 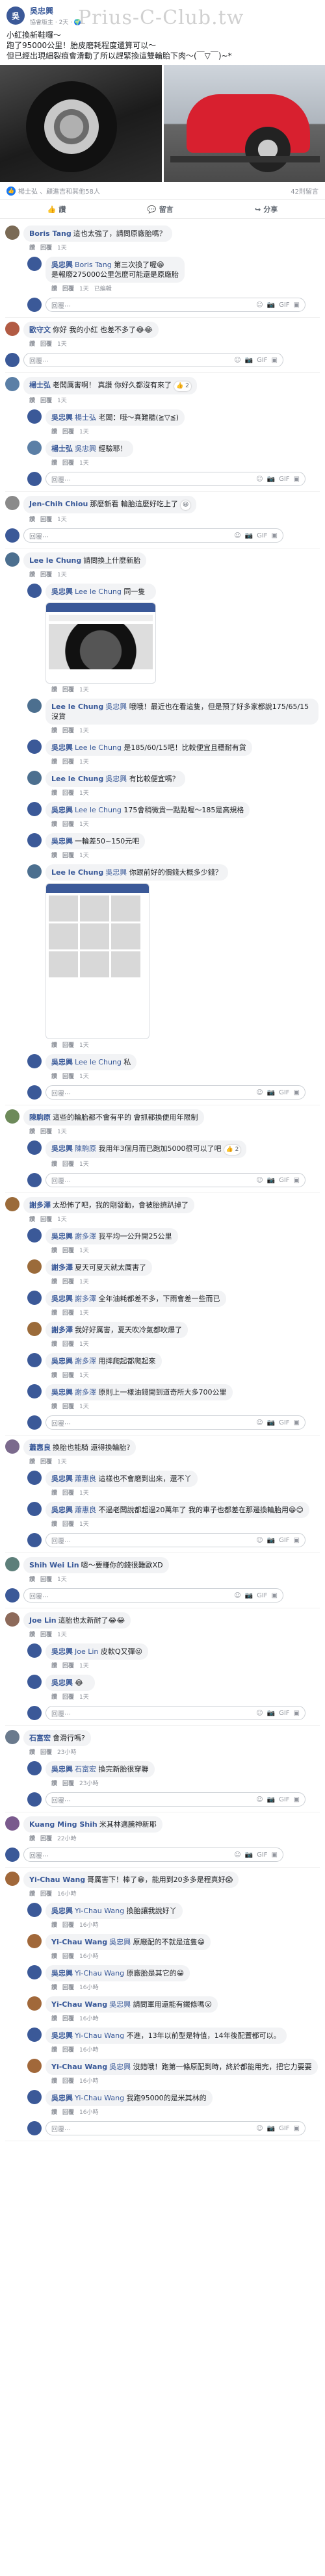 I want to click on mention-tag: 蕭惠良, so click(x=86, y=1479).